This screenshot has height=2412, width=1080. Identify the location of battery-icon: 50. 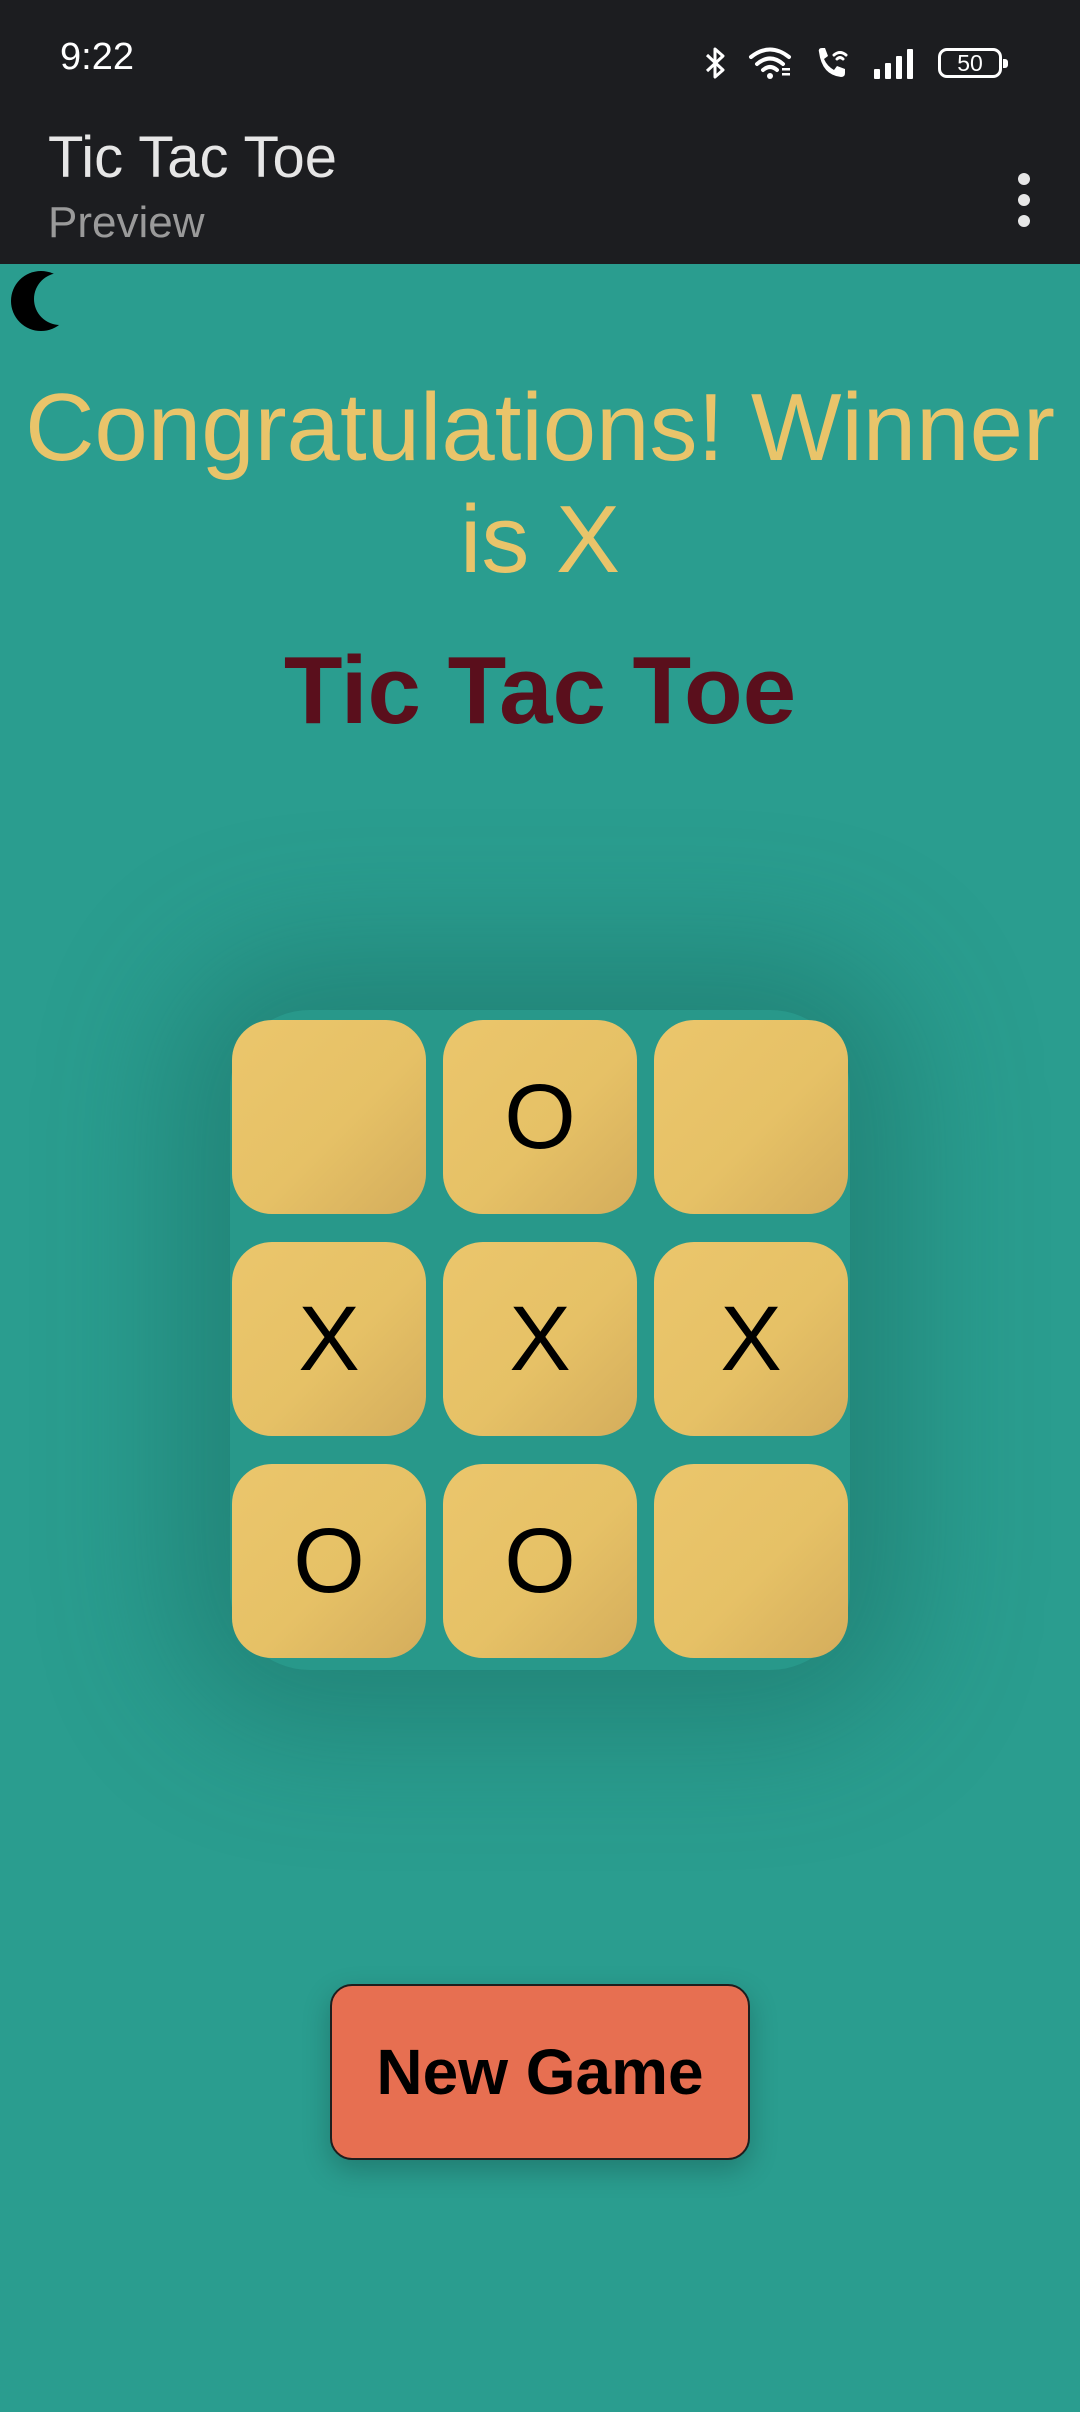
(973, 63).